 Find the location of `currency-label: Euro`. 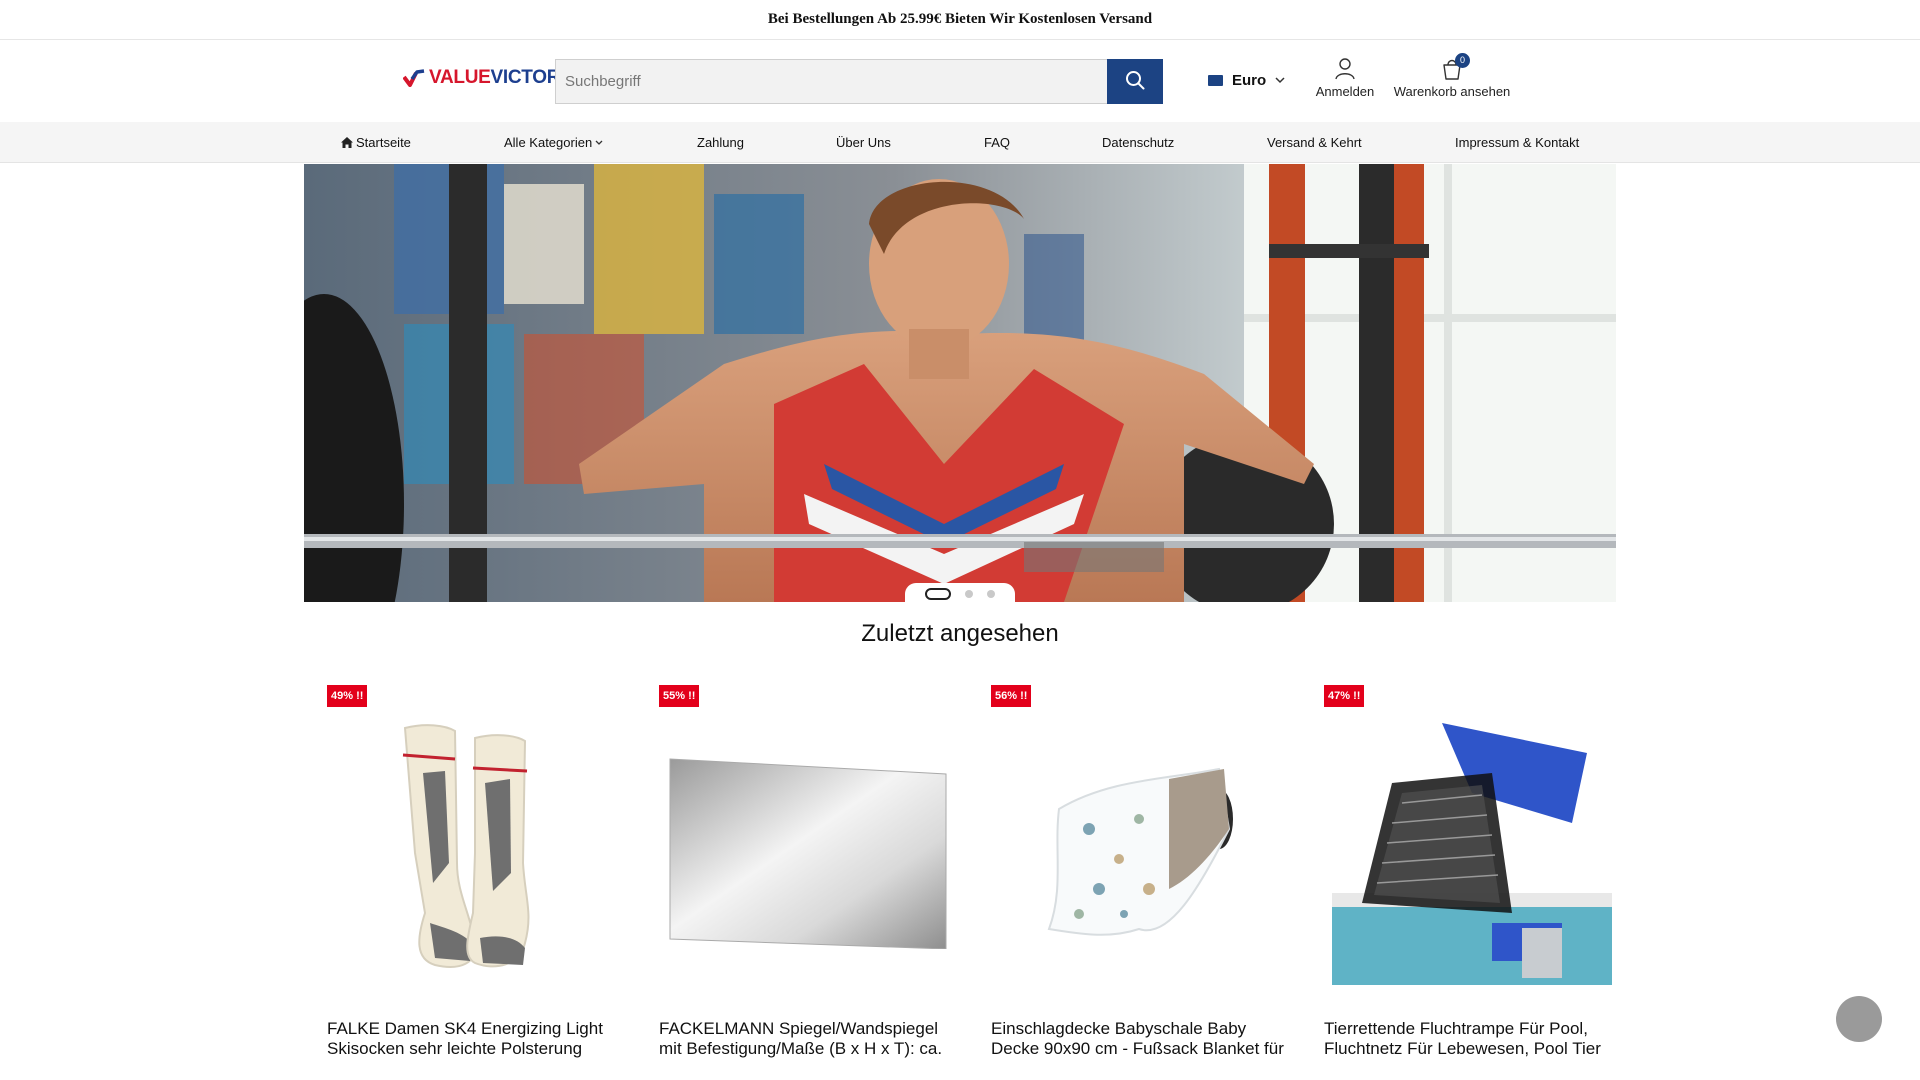

currency-label: Euro is located at coordinates (1249, 80).